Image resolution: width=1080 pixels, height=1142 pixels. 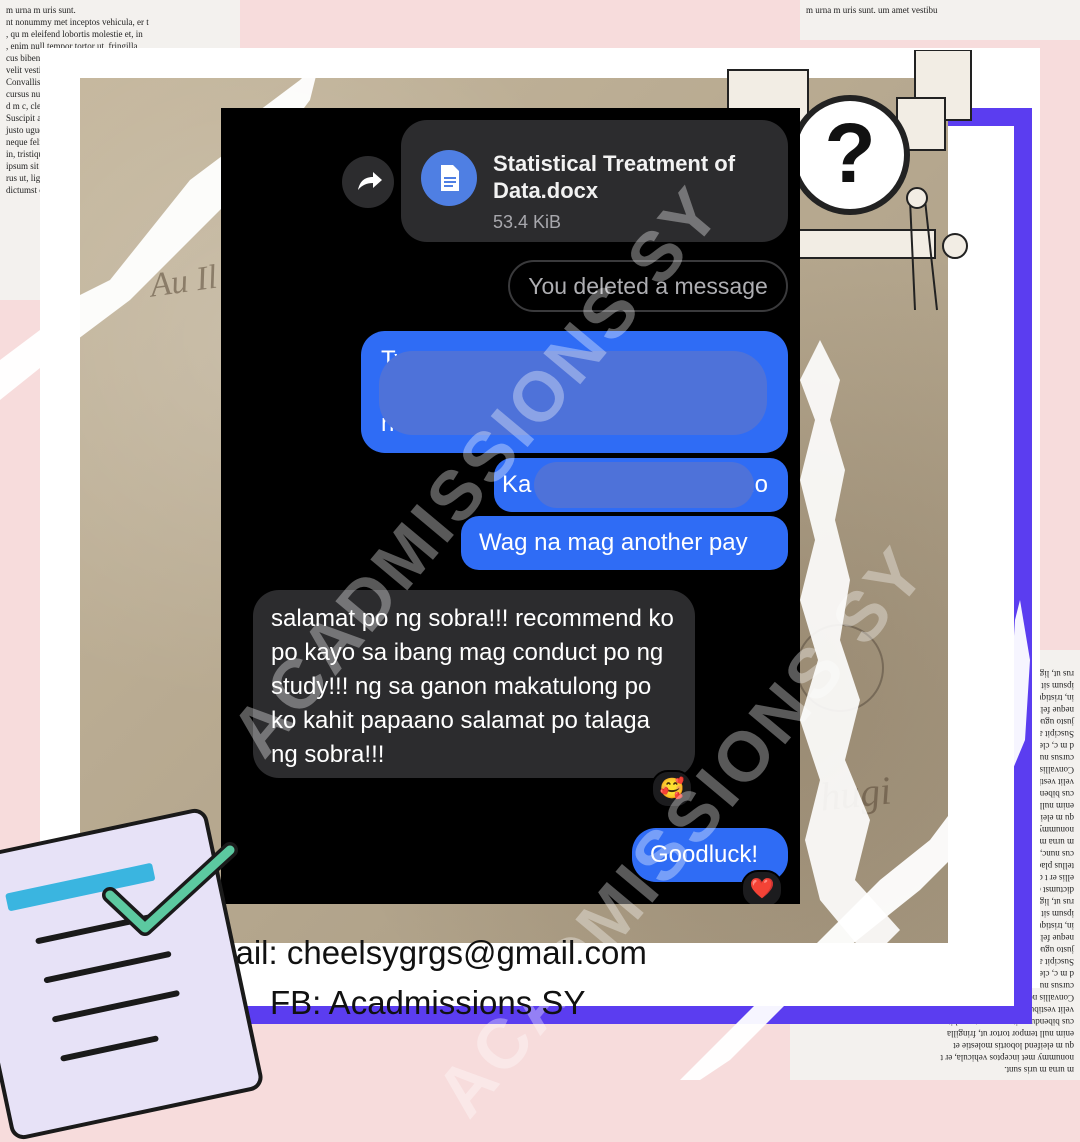 I want to click on email-contact: Email: cheelsygrgs@gmail.com, so click(x=416, y=952).